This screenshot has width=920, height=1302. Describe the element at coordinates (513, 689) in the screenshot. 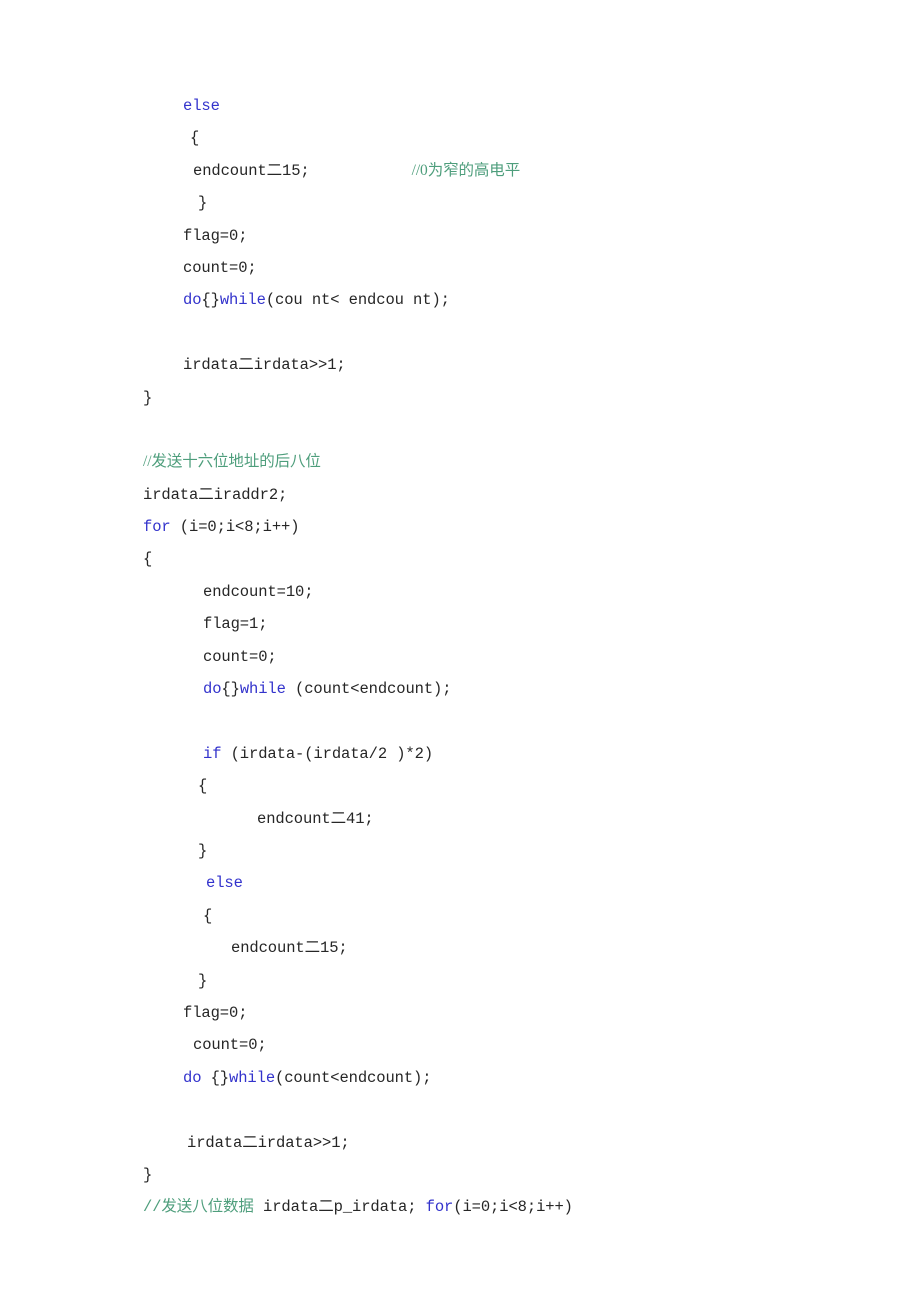

I see `code-line: do{}while (count<endcount);` at that location.